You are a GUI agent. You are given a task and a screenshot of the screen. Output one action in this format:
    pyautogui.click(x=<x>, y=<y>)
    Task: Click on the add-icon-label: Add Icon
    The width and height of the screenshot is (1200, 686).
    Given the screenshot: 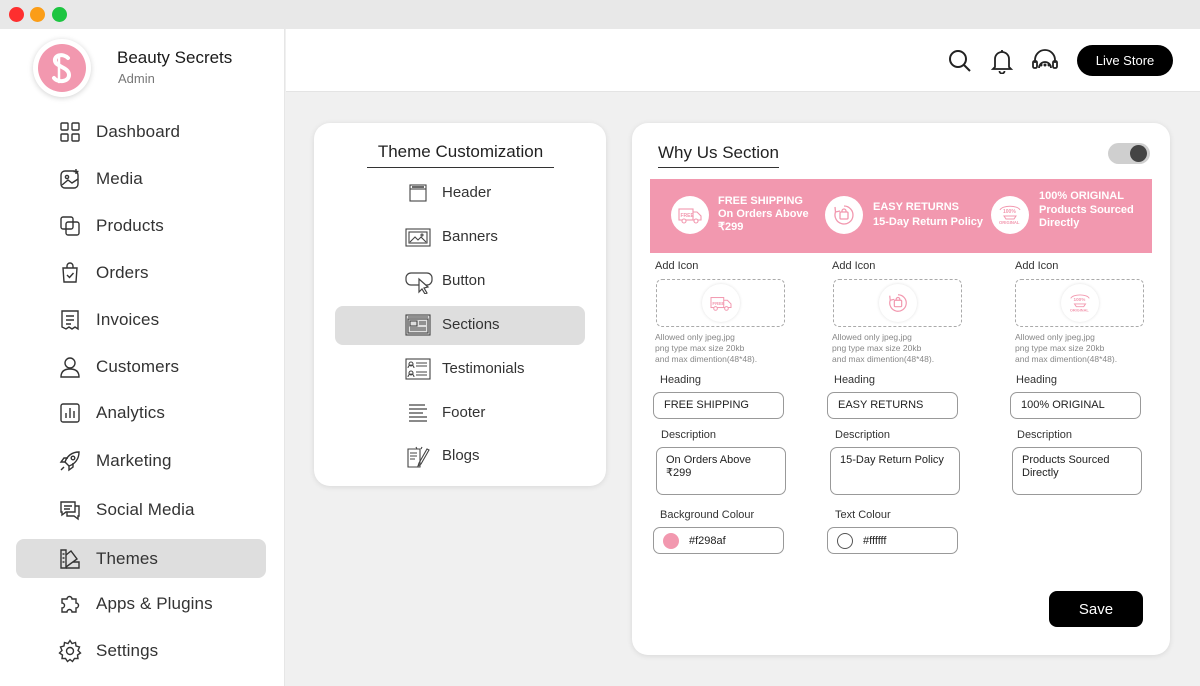 What is the action you would take?
    pyautogui.click(x=1037, y=266)
    